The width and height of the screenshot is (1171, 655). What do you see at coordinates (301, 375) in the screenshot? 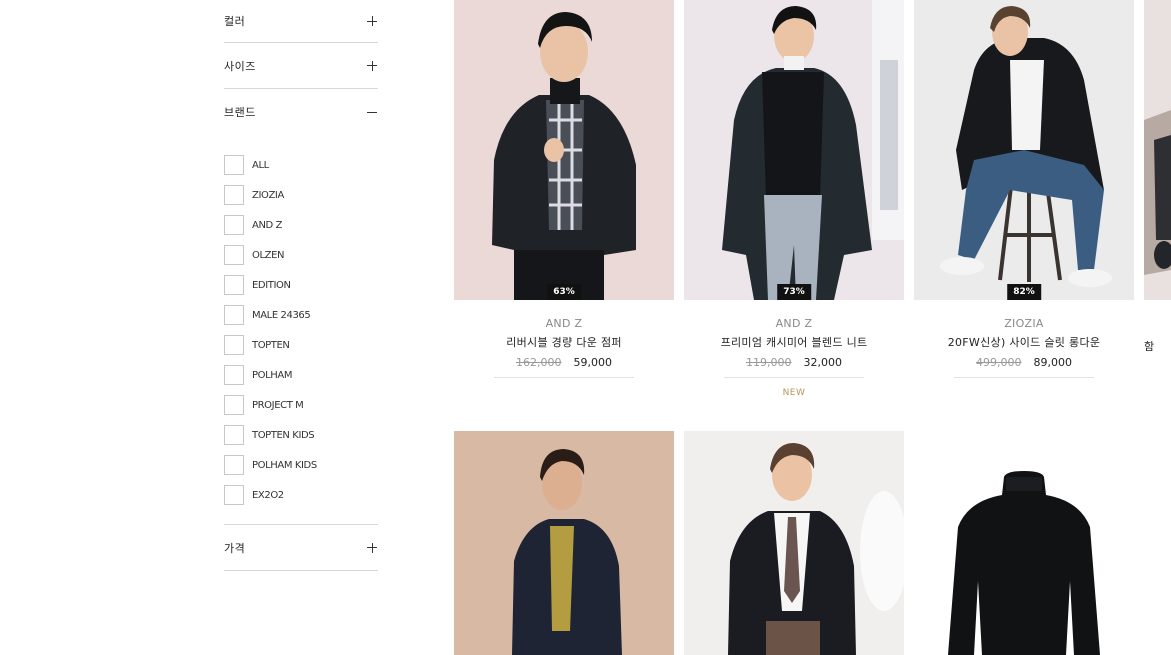
I see `brand-option-polham: POLHAM` at bounding box center [301, 375].